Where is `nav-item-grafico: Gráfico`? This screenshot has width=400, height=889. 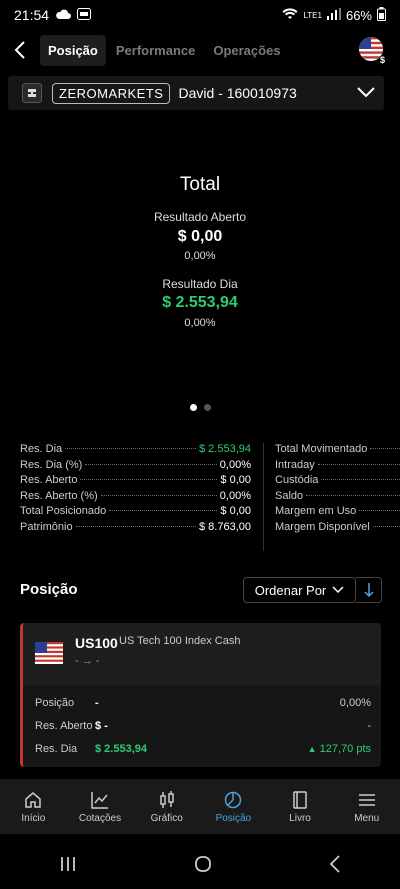
nav-item-grafico: Gráfico is located at coordinates (166, 806).